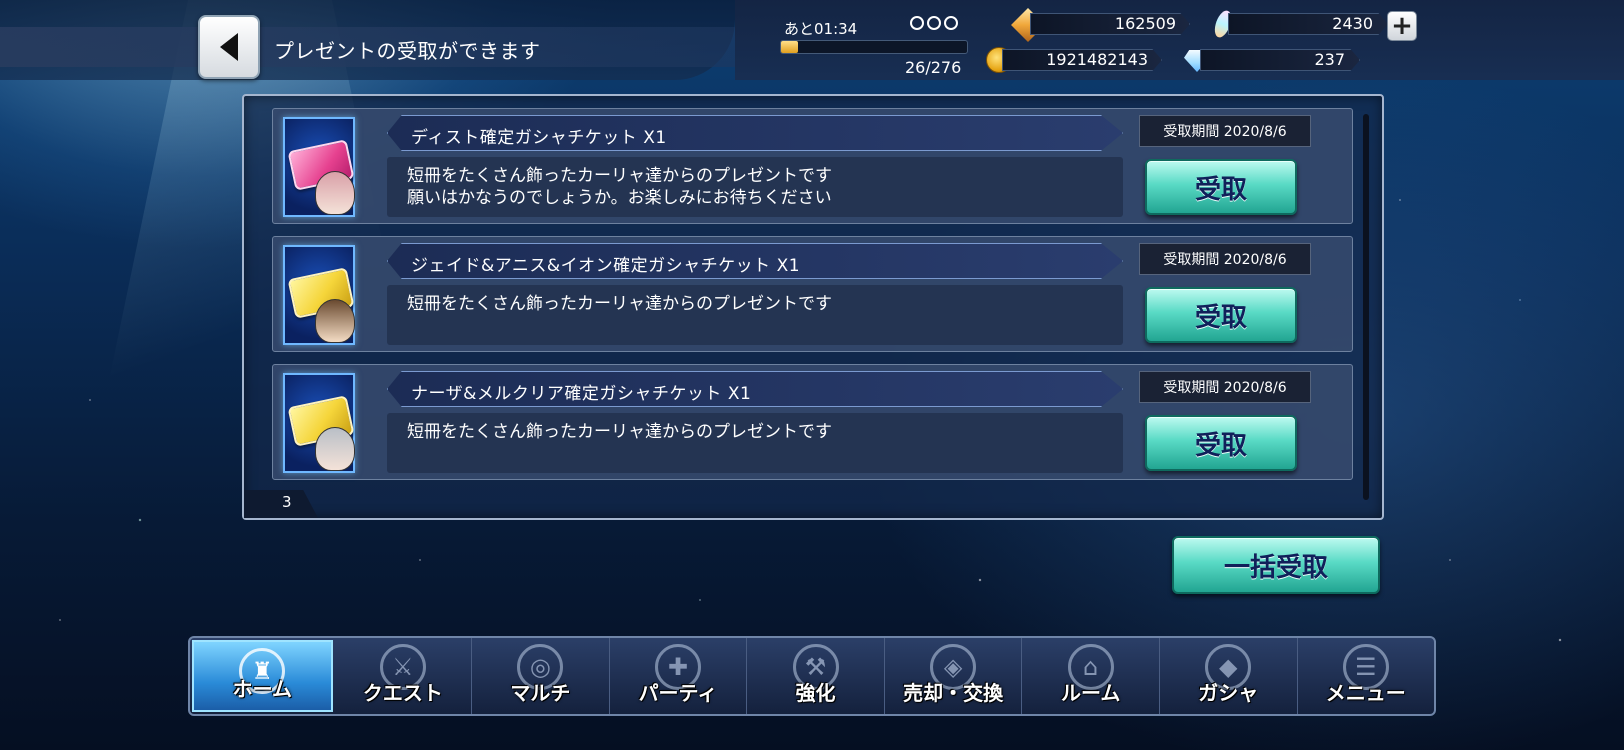 The height and width of the screenshot is (750, 1624). Describe the element at coordinates (1276, 565) in the screenshot. I see `bulk-receive-button: 一括受取` at that location.